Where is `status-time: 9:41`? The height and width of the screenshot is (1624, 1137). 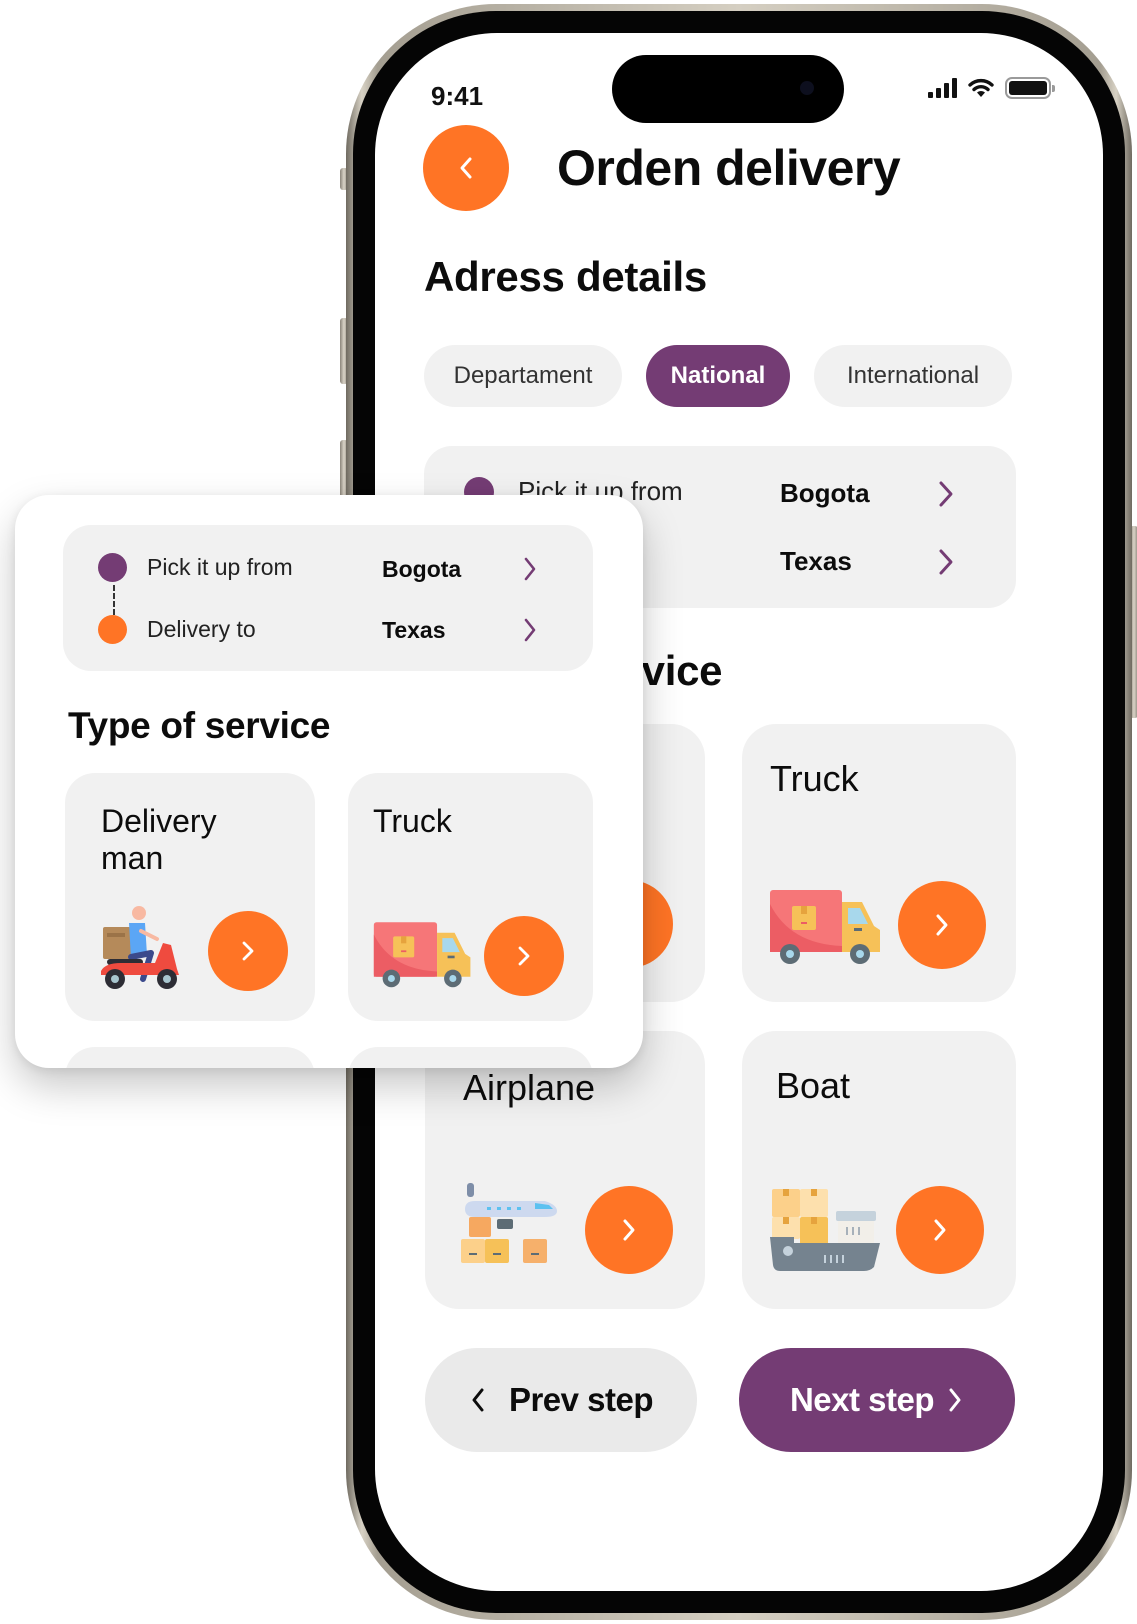 status-time: 9:41 is located at coordinates (457, 96).